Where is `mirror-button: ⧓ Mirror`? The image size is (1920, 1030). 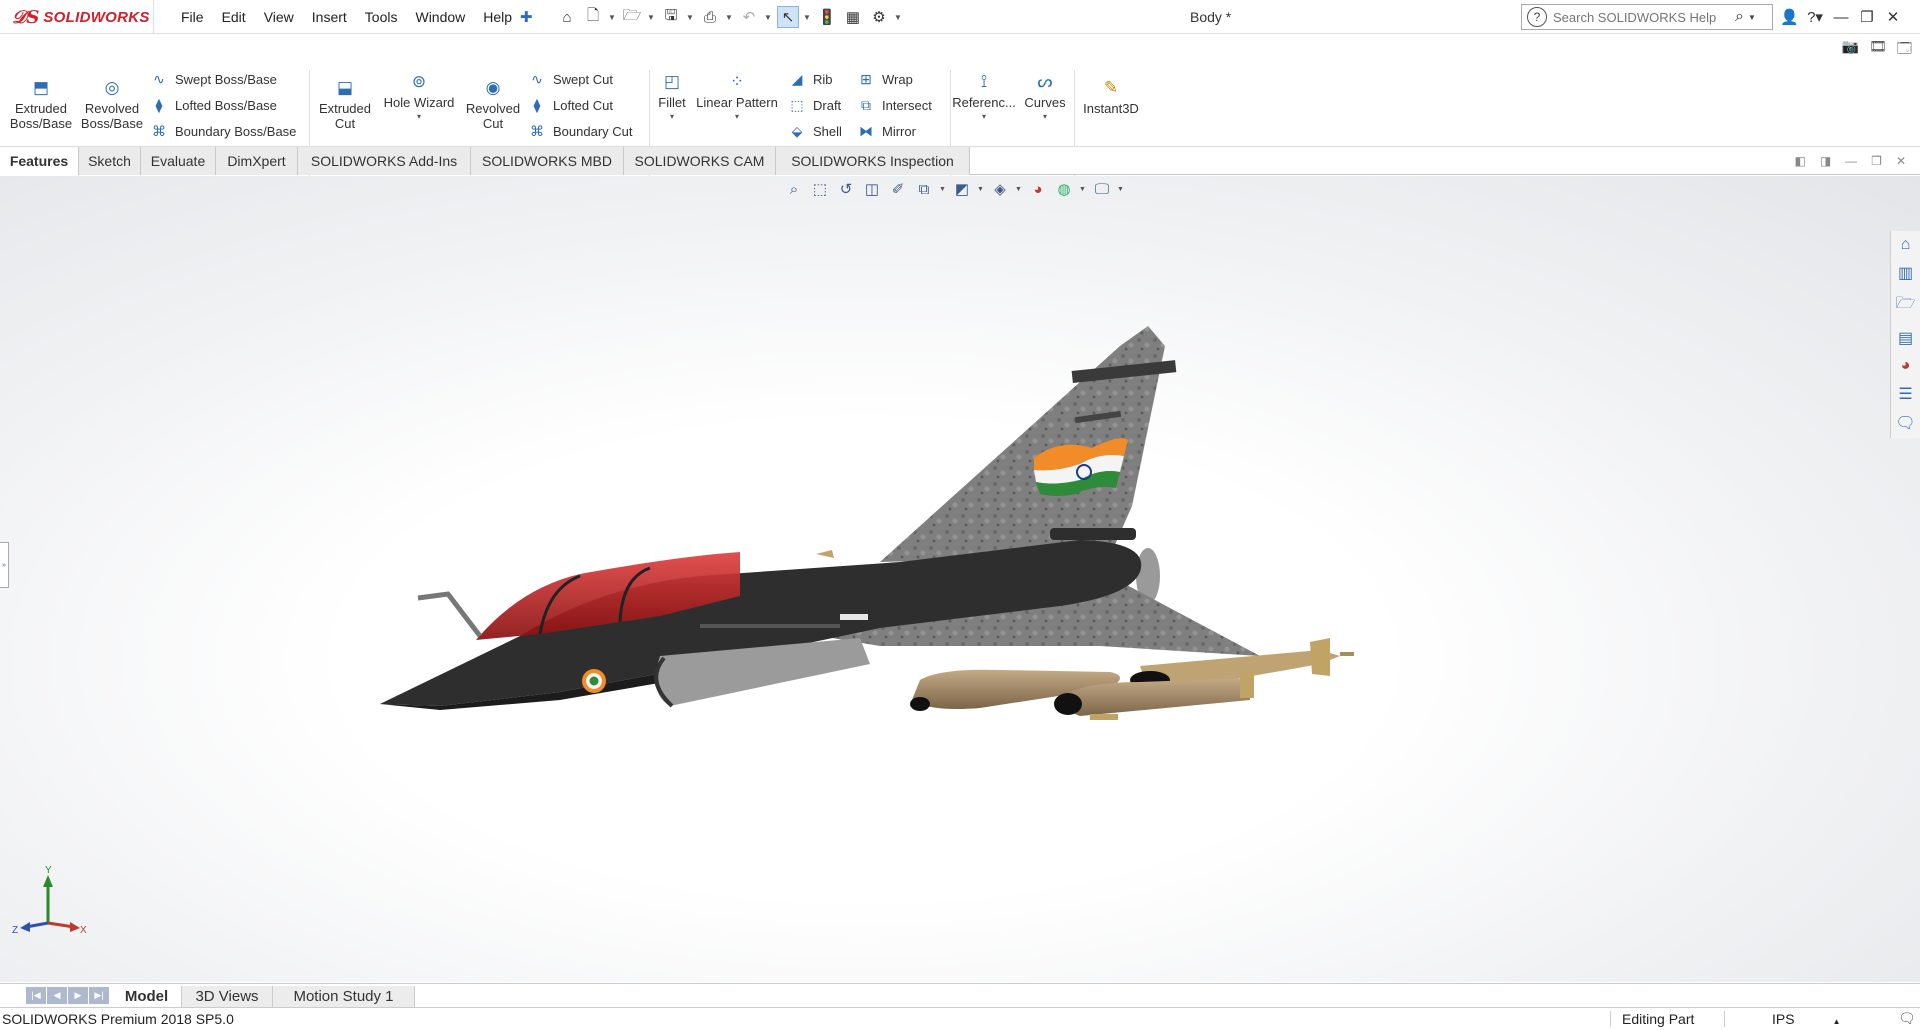 mirror-button: ⧓ Mirror is located at coordinates (886, 131).